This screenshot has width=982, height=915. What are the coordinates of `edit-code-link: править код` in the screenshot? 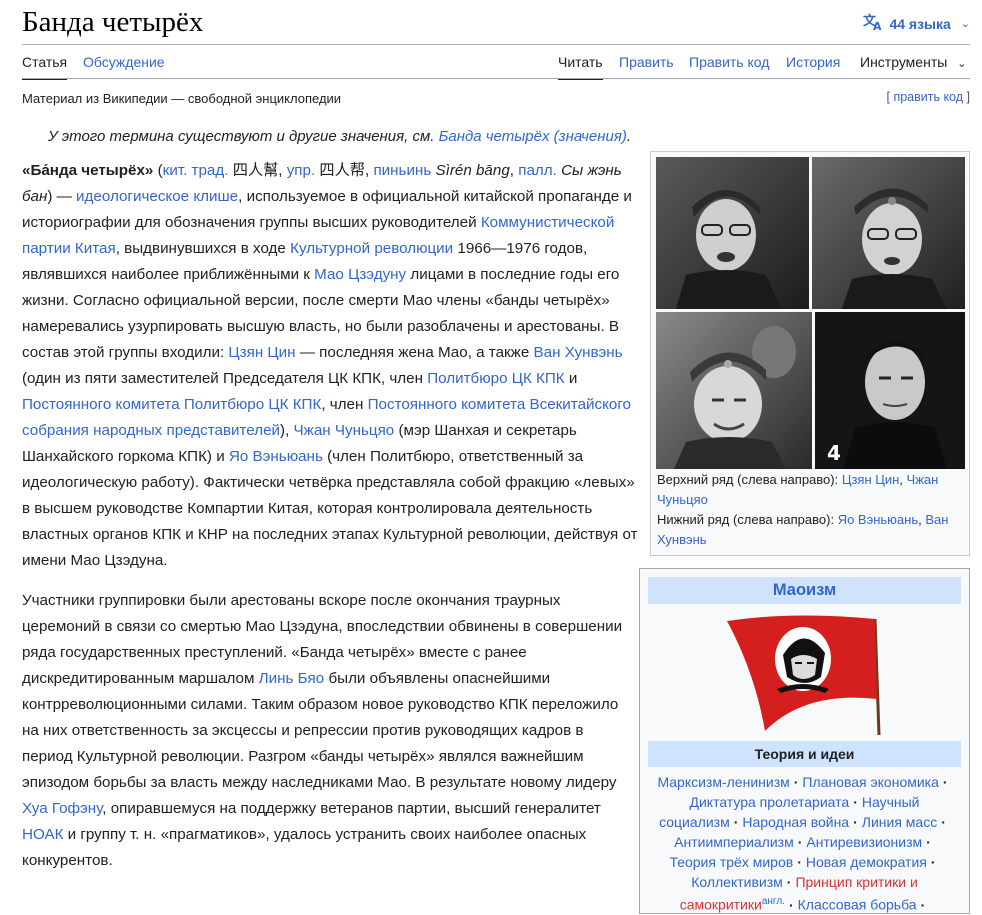 It's located at (928, 97).